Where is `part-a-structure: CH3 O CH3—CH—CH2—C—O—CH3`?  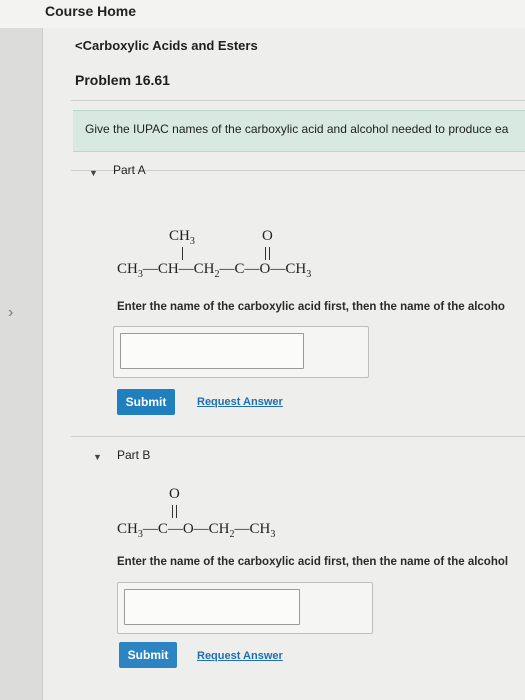 part-a-structure: CH3 O CH3—CH—CH2—C—O—CH3 is located at coordinates (247, 263).